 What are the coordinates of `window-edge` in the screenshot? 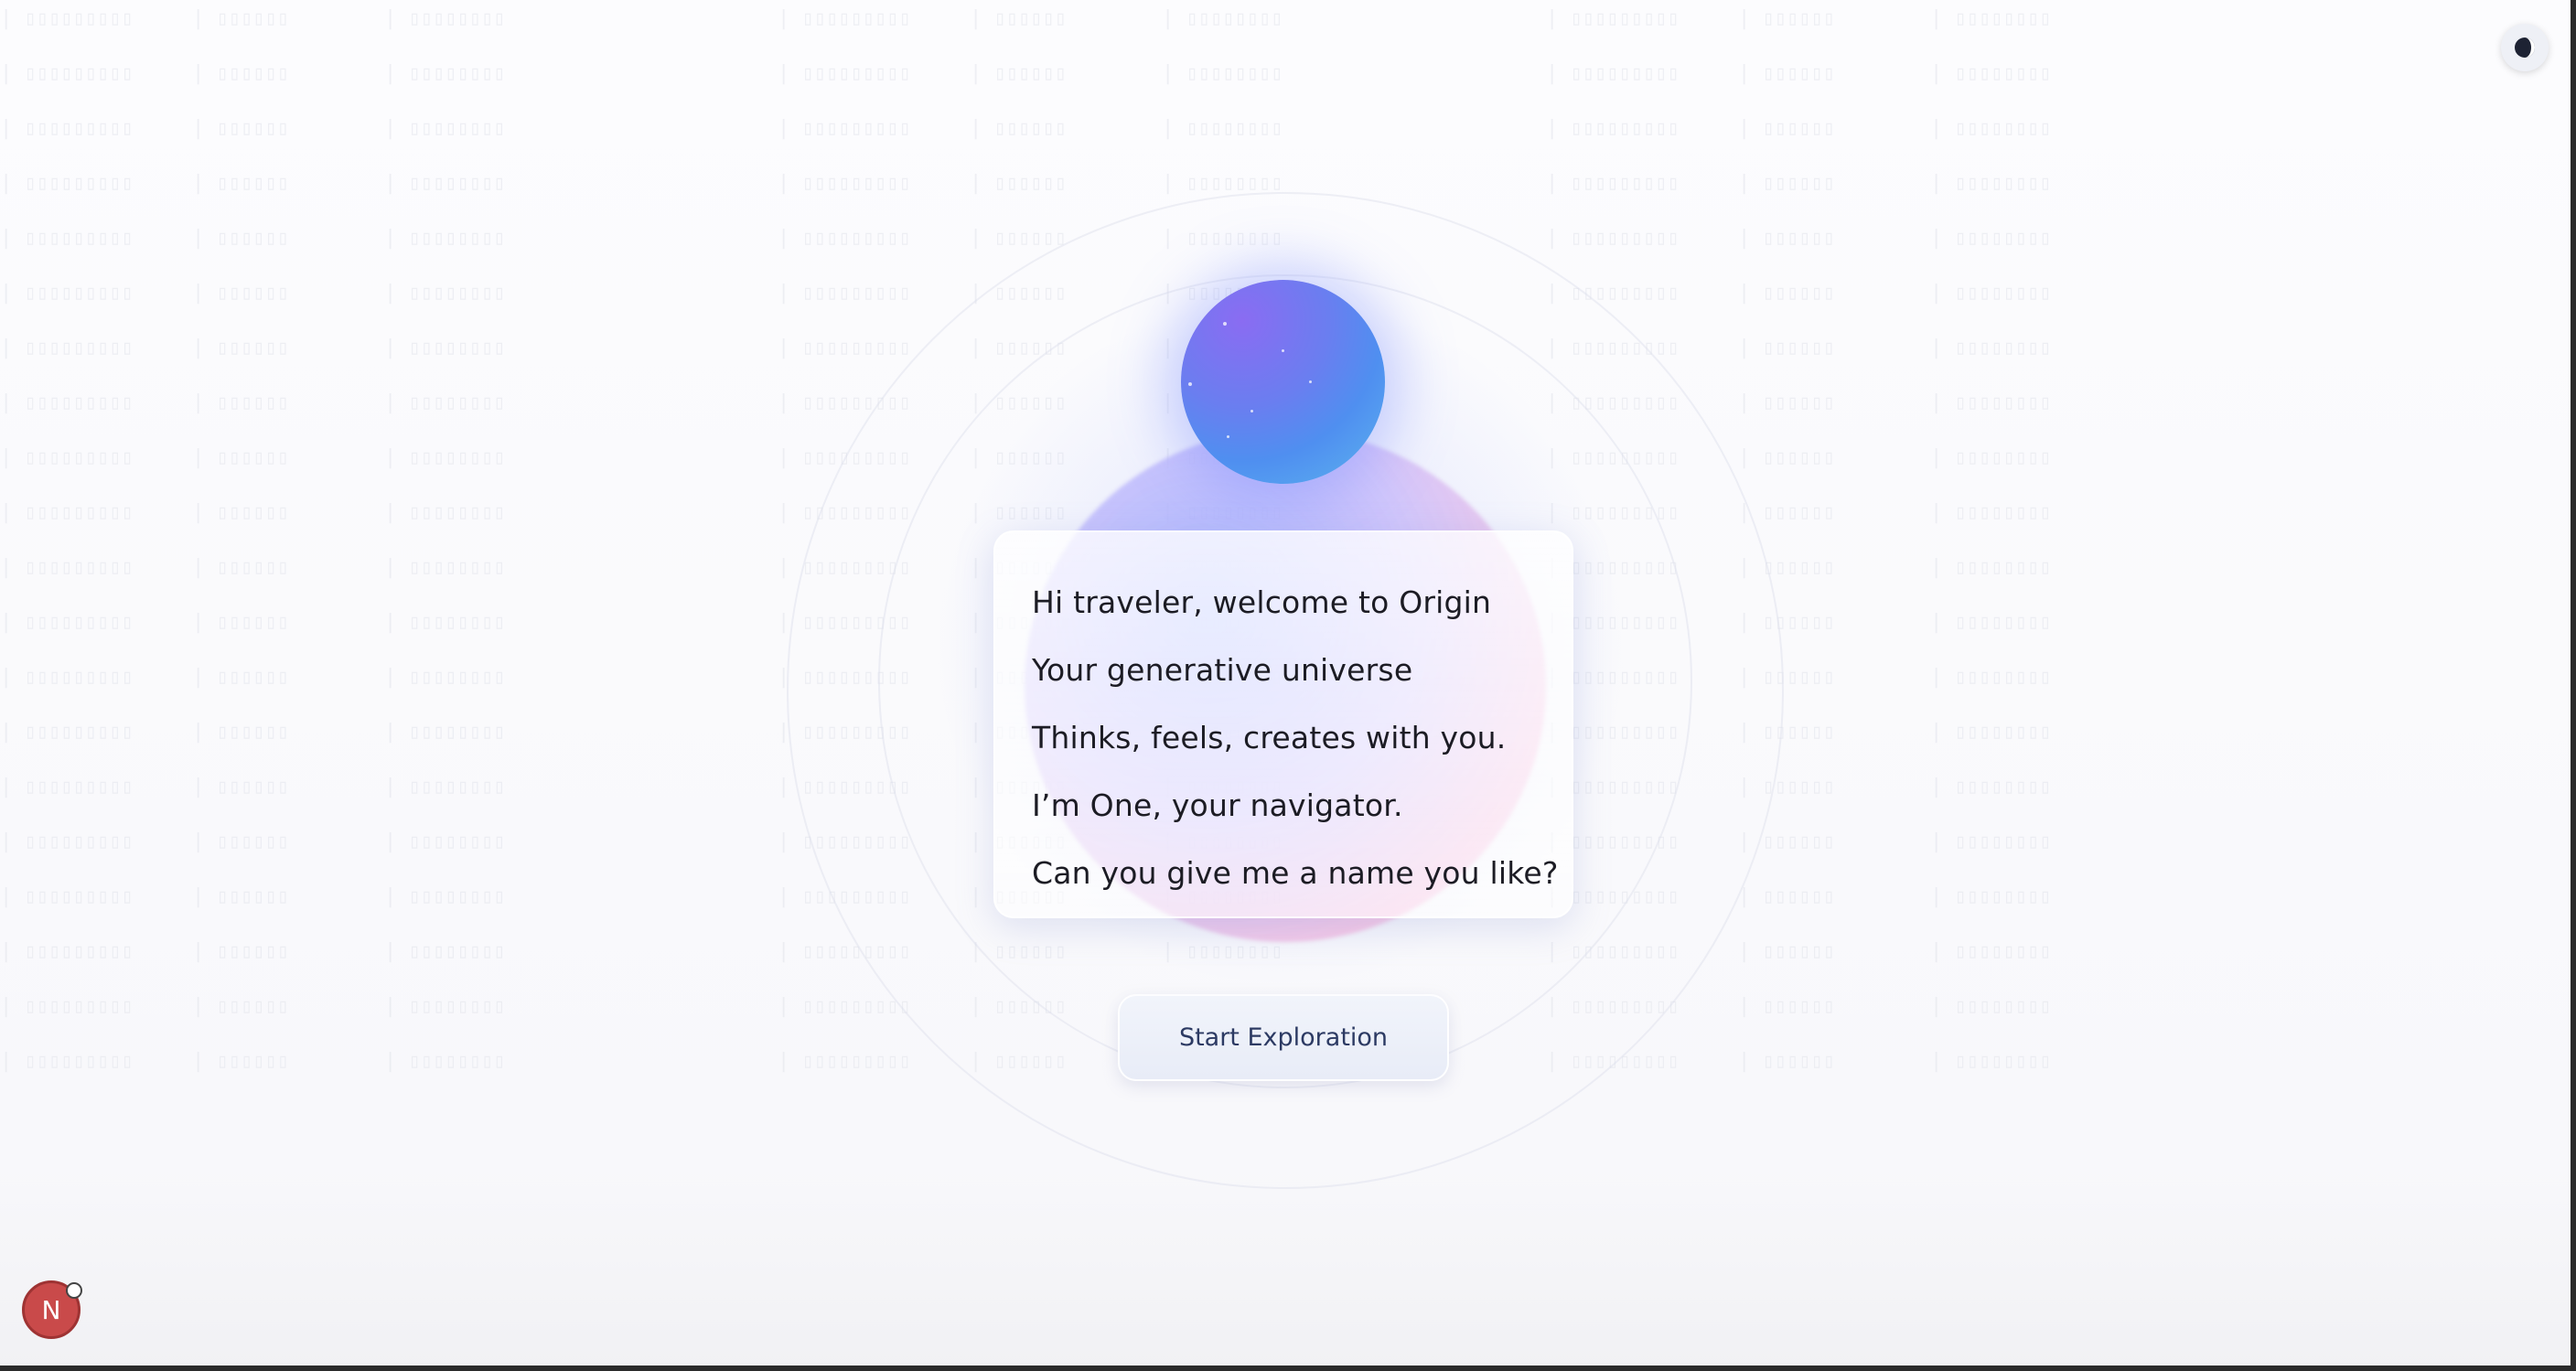 It's located at (2574, 685).